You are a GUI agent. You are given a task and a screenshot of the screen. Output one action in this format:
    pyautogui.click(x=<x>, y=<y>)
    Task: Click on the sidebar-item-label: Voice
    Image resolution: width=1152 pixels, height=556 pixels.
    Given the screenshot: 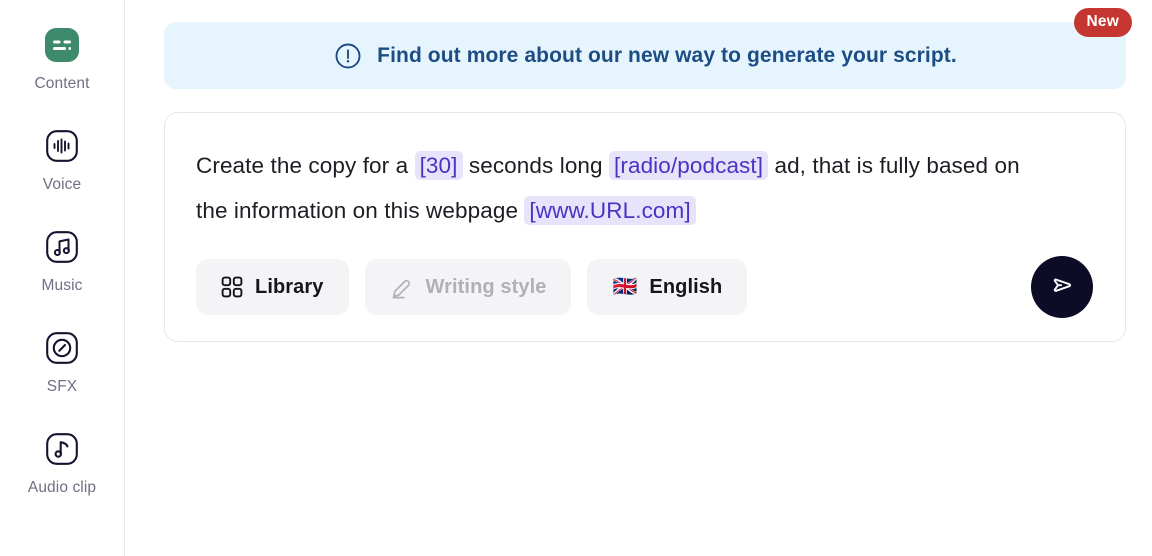 What is the action you would take?
    pyautogui.click(x=62, y=184)
    